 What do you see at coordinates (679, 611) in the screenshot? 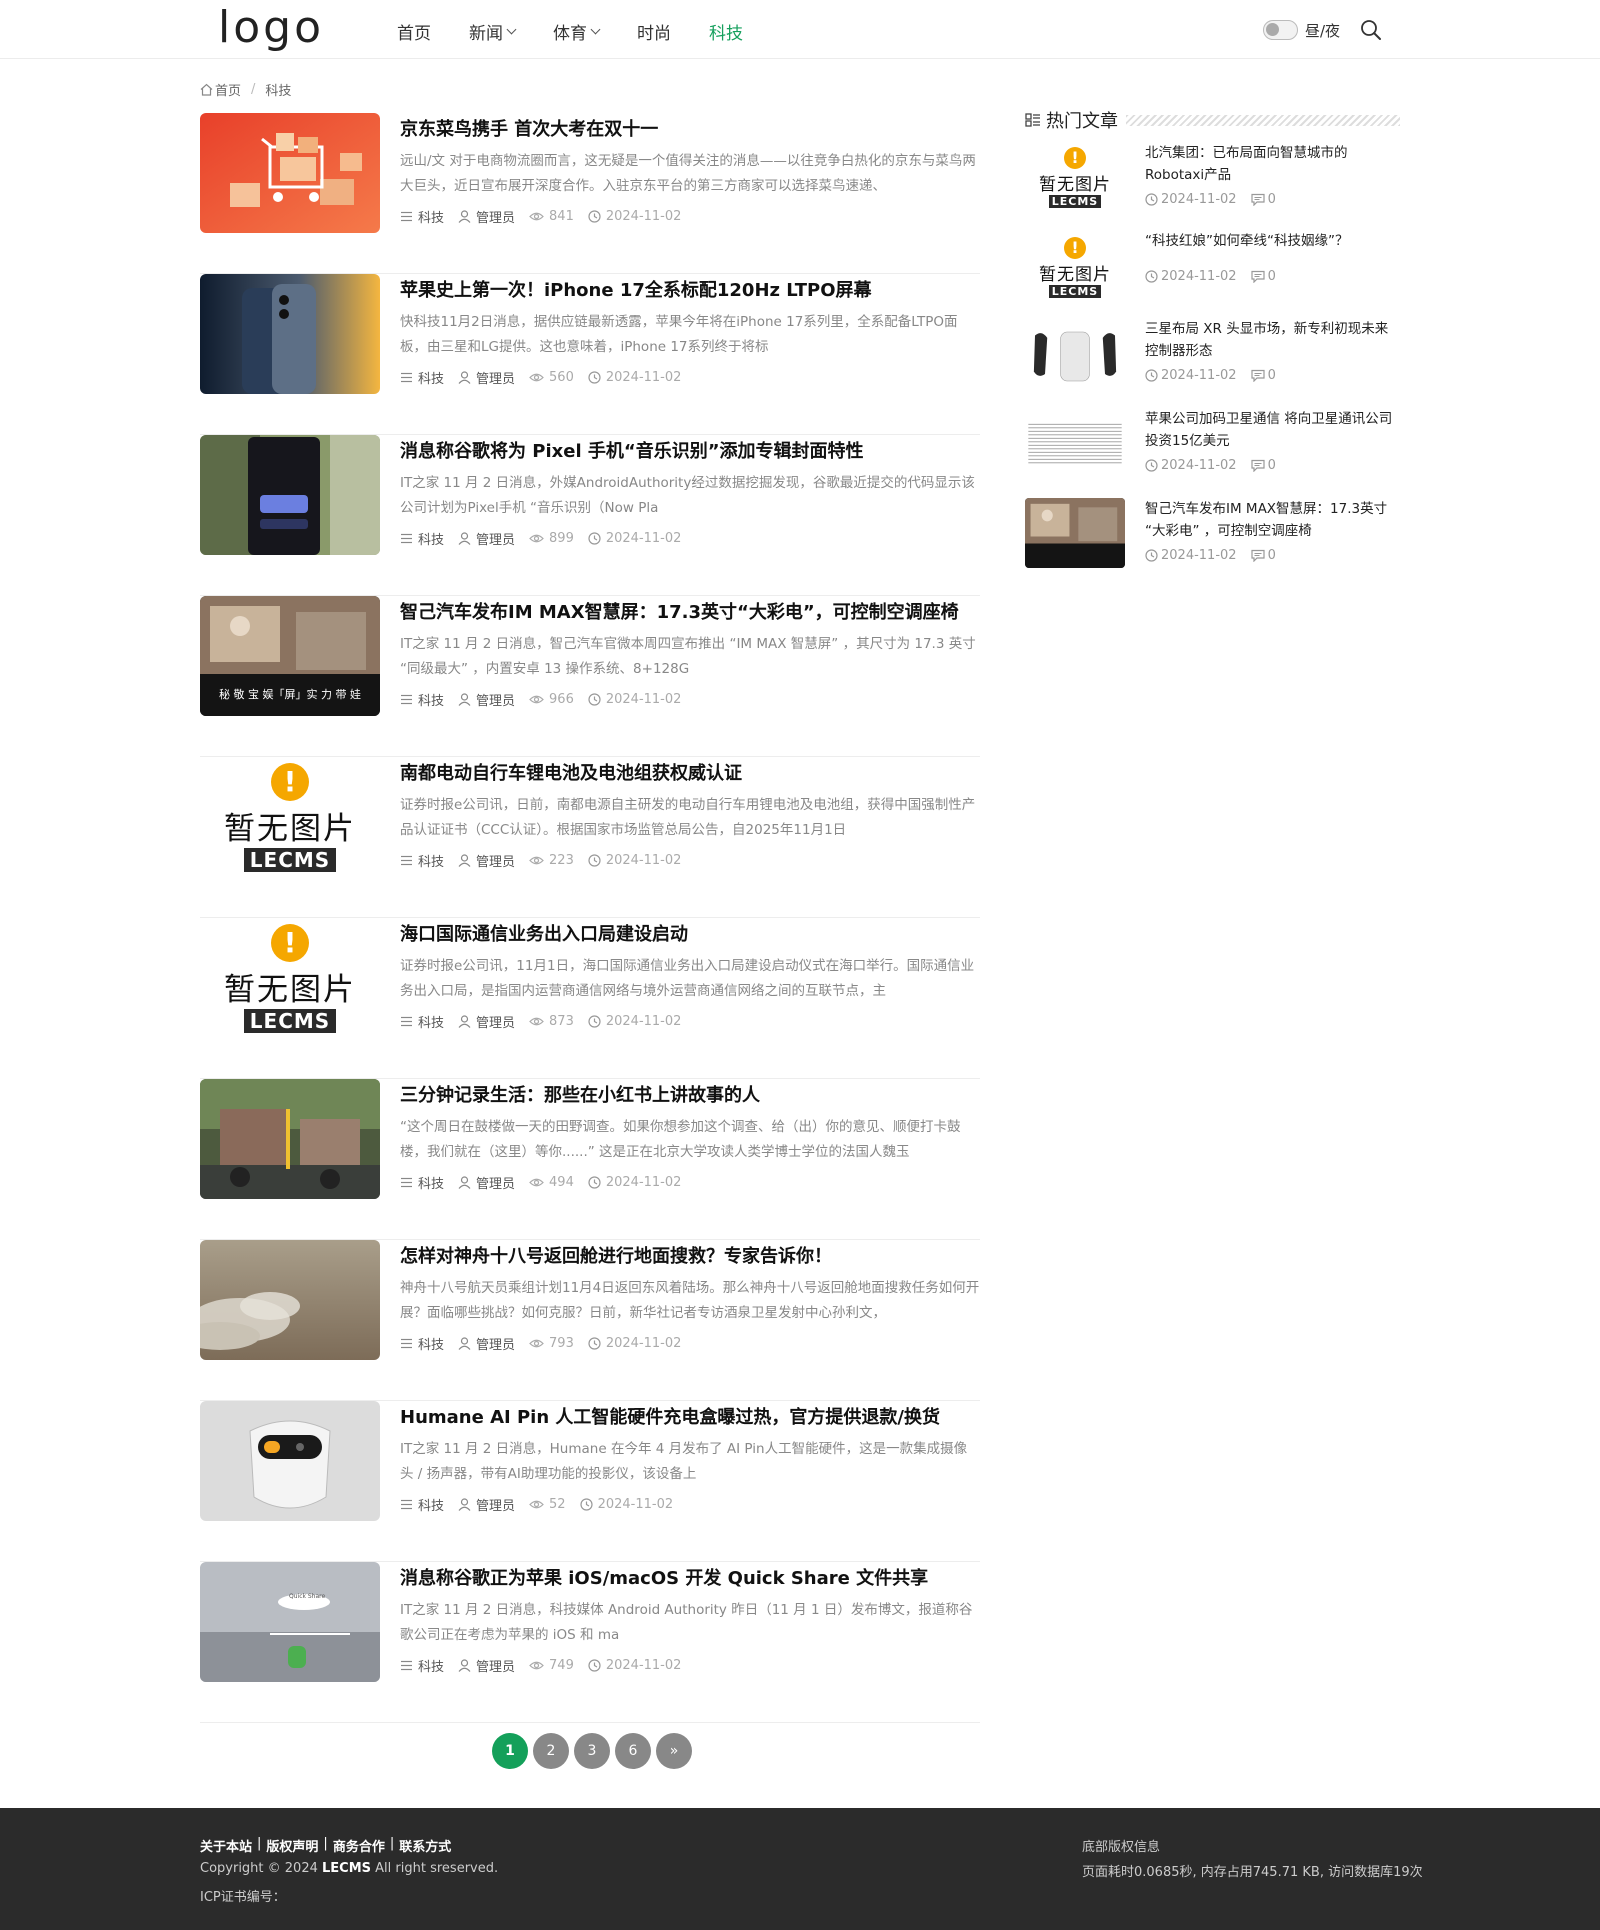
I see `article-title: 智己汽车发布IM MAX智慧屏：17.3英寸“大彩电”，可控制空调座椅` at bounding box center [679, 611].